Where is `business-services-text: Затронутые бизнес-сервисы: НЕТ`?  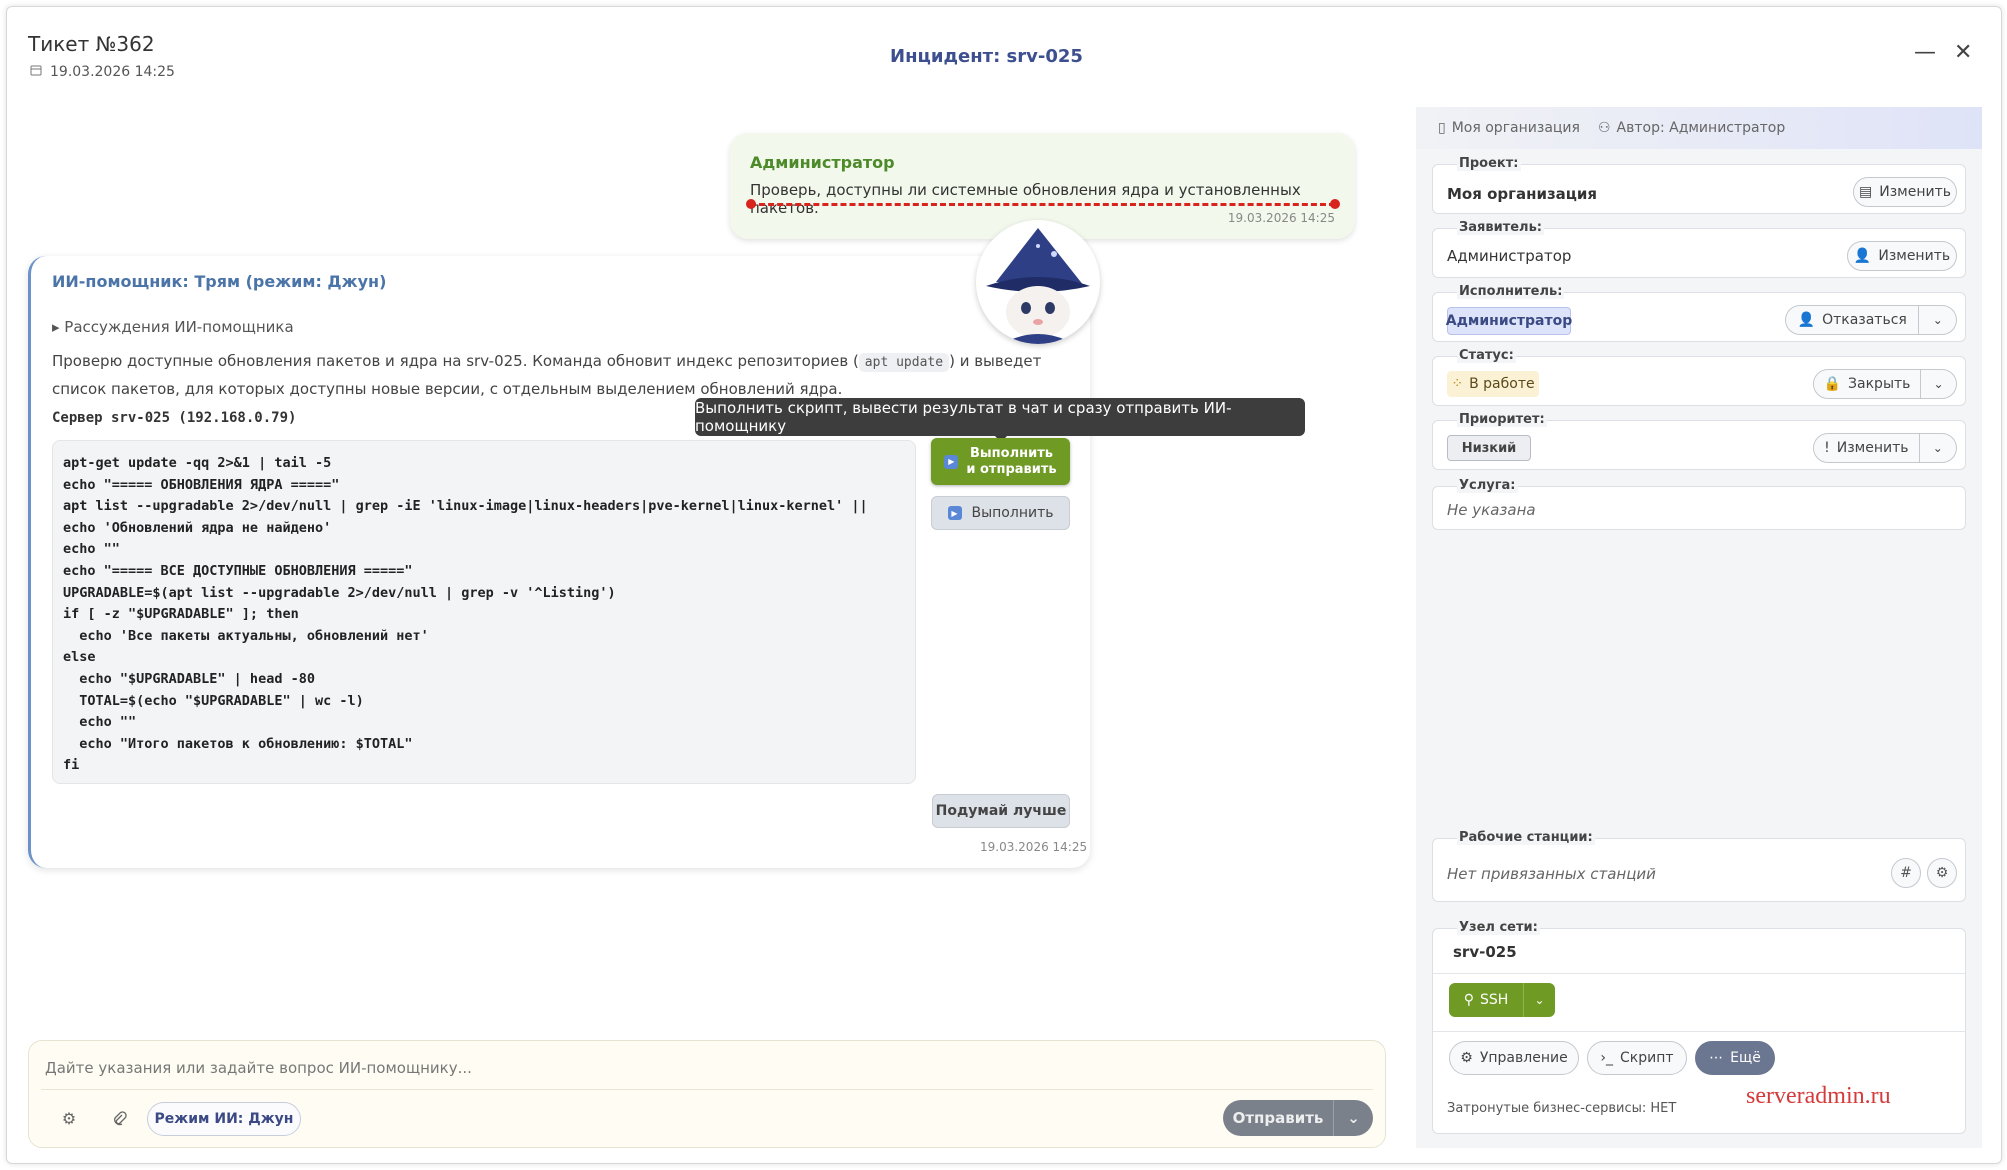
business-services-text: Затронутые бизнес-сервисы: НЕТ is located at coordinates (1562, 1108).